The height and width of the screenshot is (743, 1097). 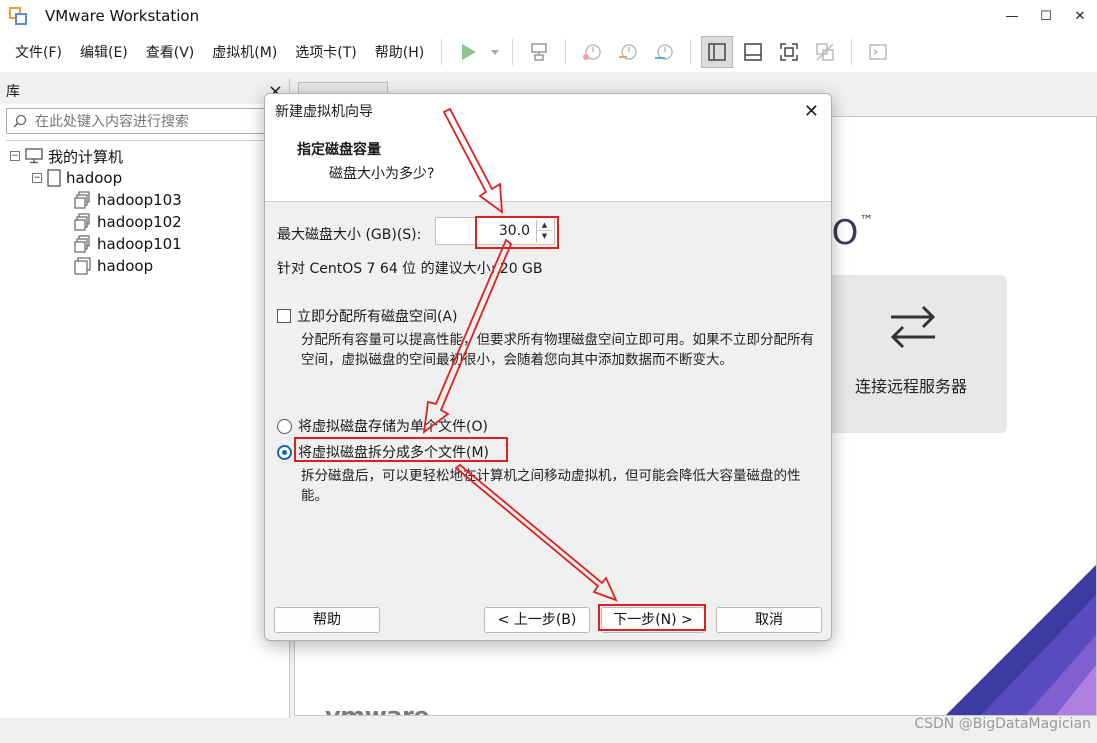 I want to click on chevron-down-icon, so click(x=495, y=52).